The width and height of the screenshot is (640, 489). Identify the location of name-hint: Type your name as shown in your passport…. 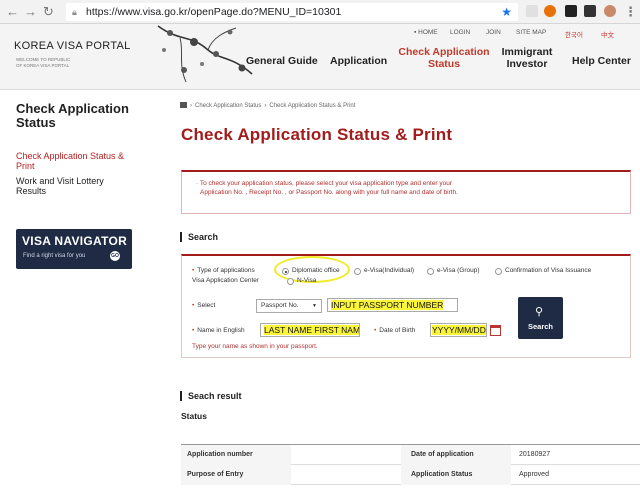
(255, 346).